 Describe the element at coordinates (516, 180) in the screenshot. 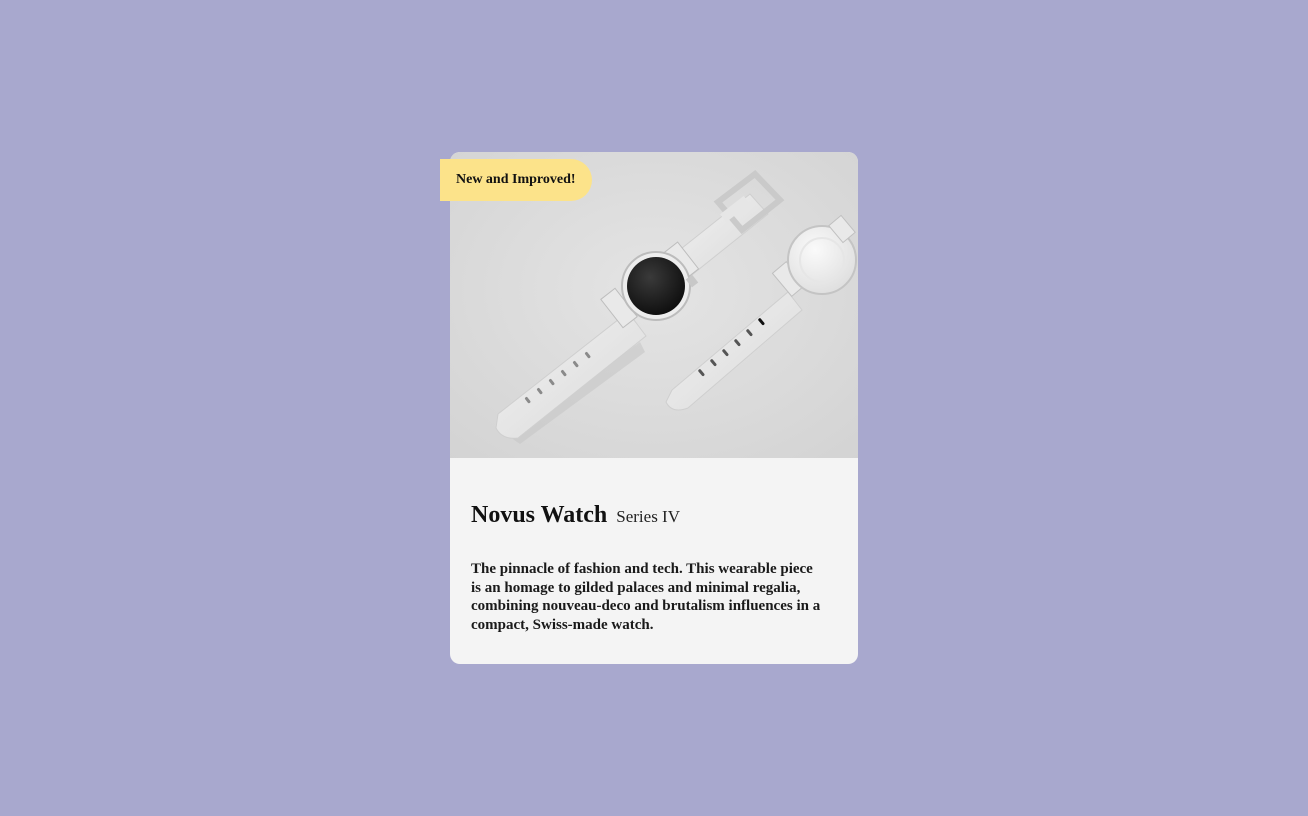

I see `new-badge: New and Improved!` at that location.